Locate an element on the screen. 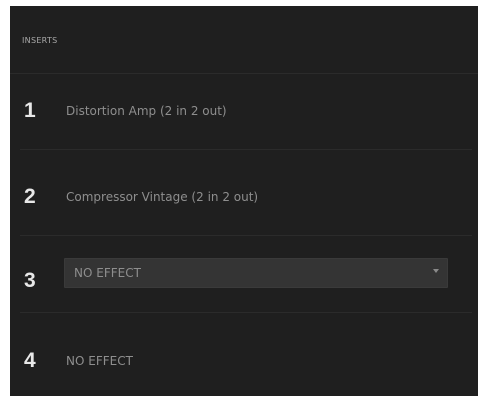 Image resolution: width=483 pixels, height=403 pixels. slot-effect-name: Distortion Amp (2 in 2 out) is located at coordinates (146, 111).